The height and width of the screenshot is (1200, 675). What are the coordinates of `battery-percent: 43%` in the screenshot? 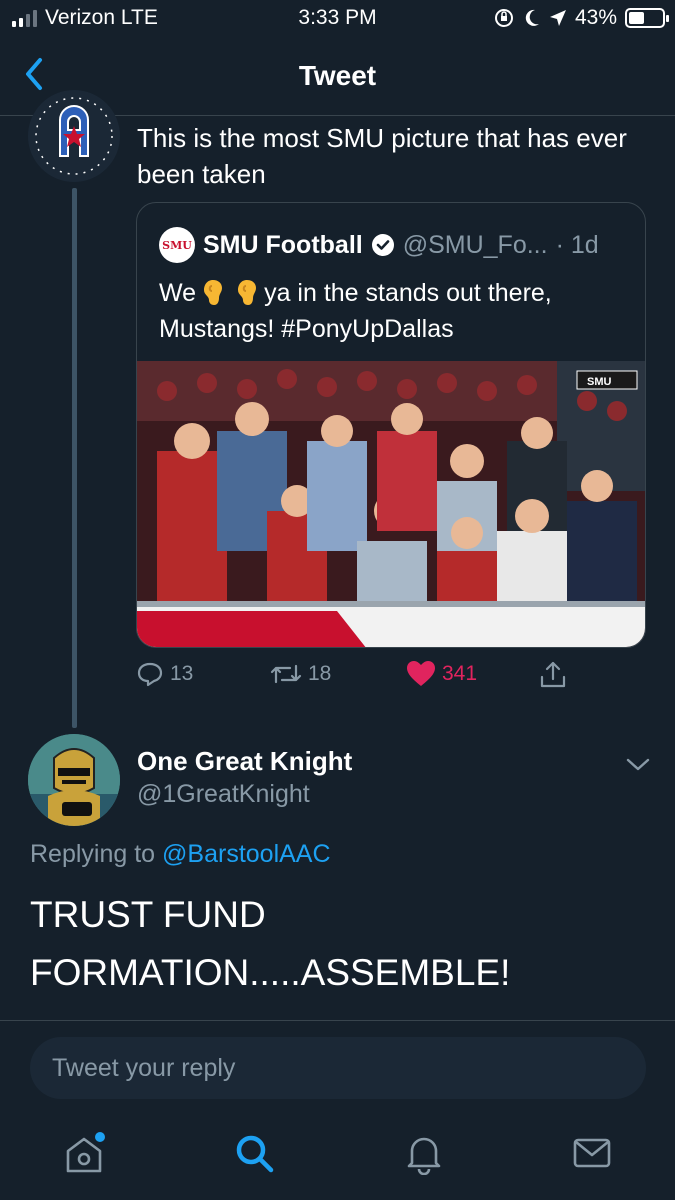 It's located at (595, 17).